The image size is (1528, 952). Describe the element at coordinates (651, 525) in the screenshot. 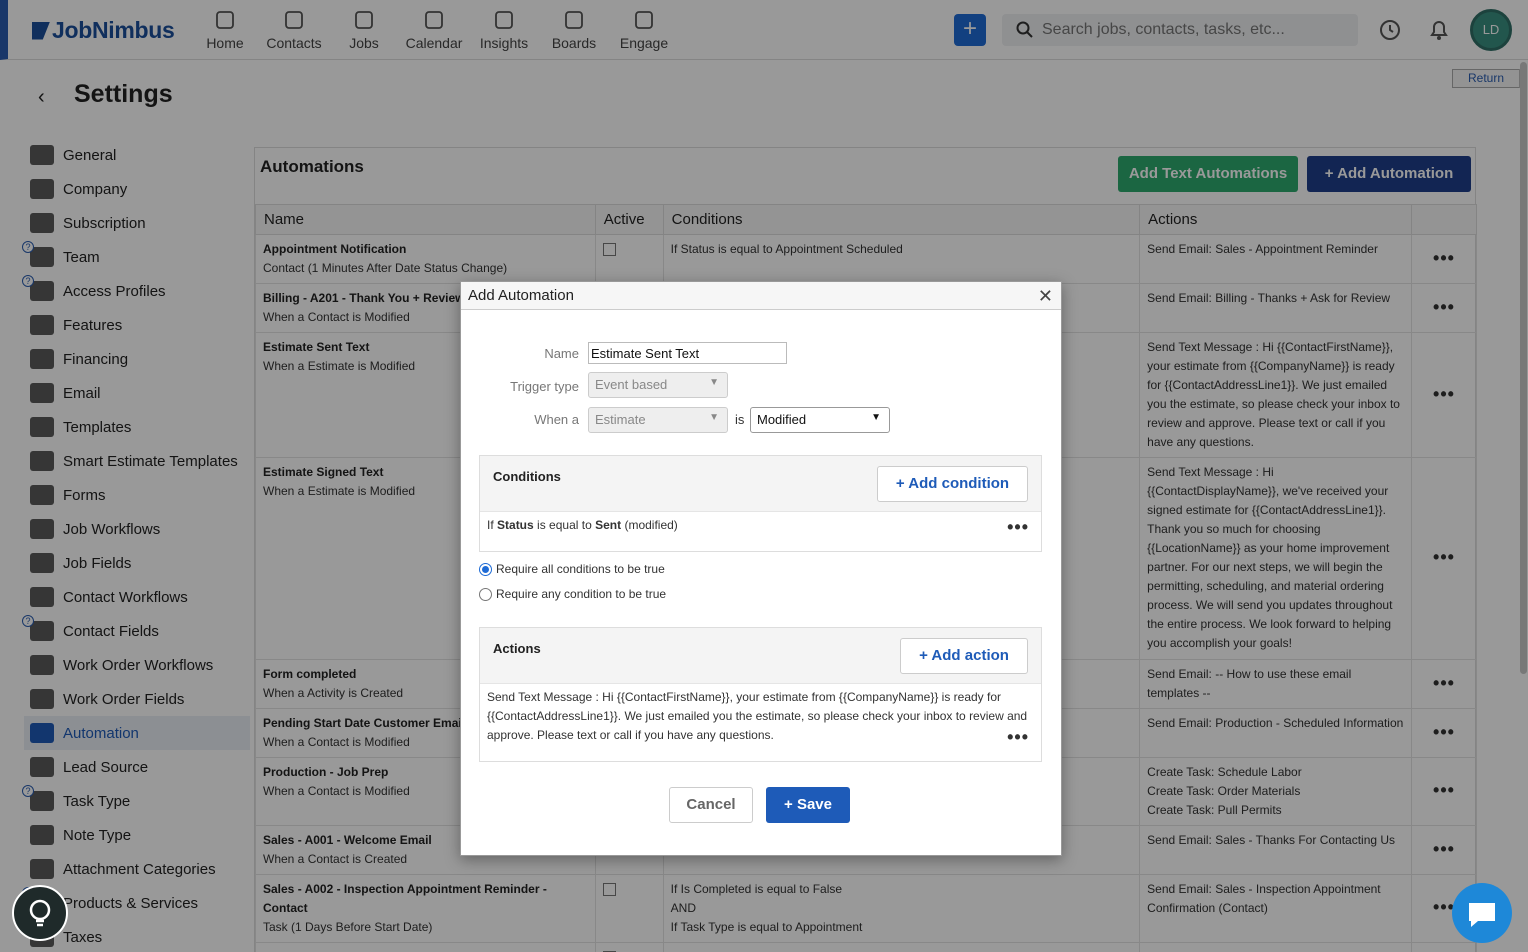

I see `condition-suffix: (modified)` at that location.